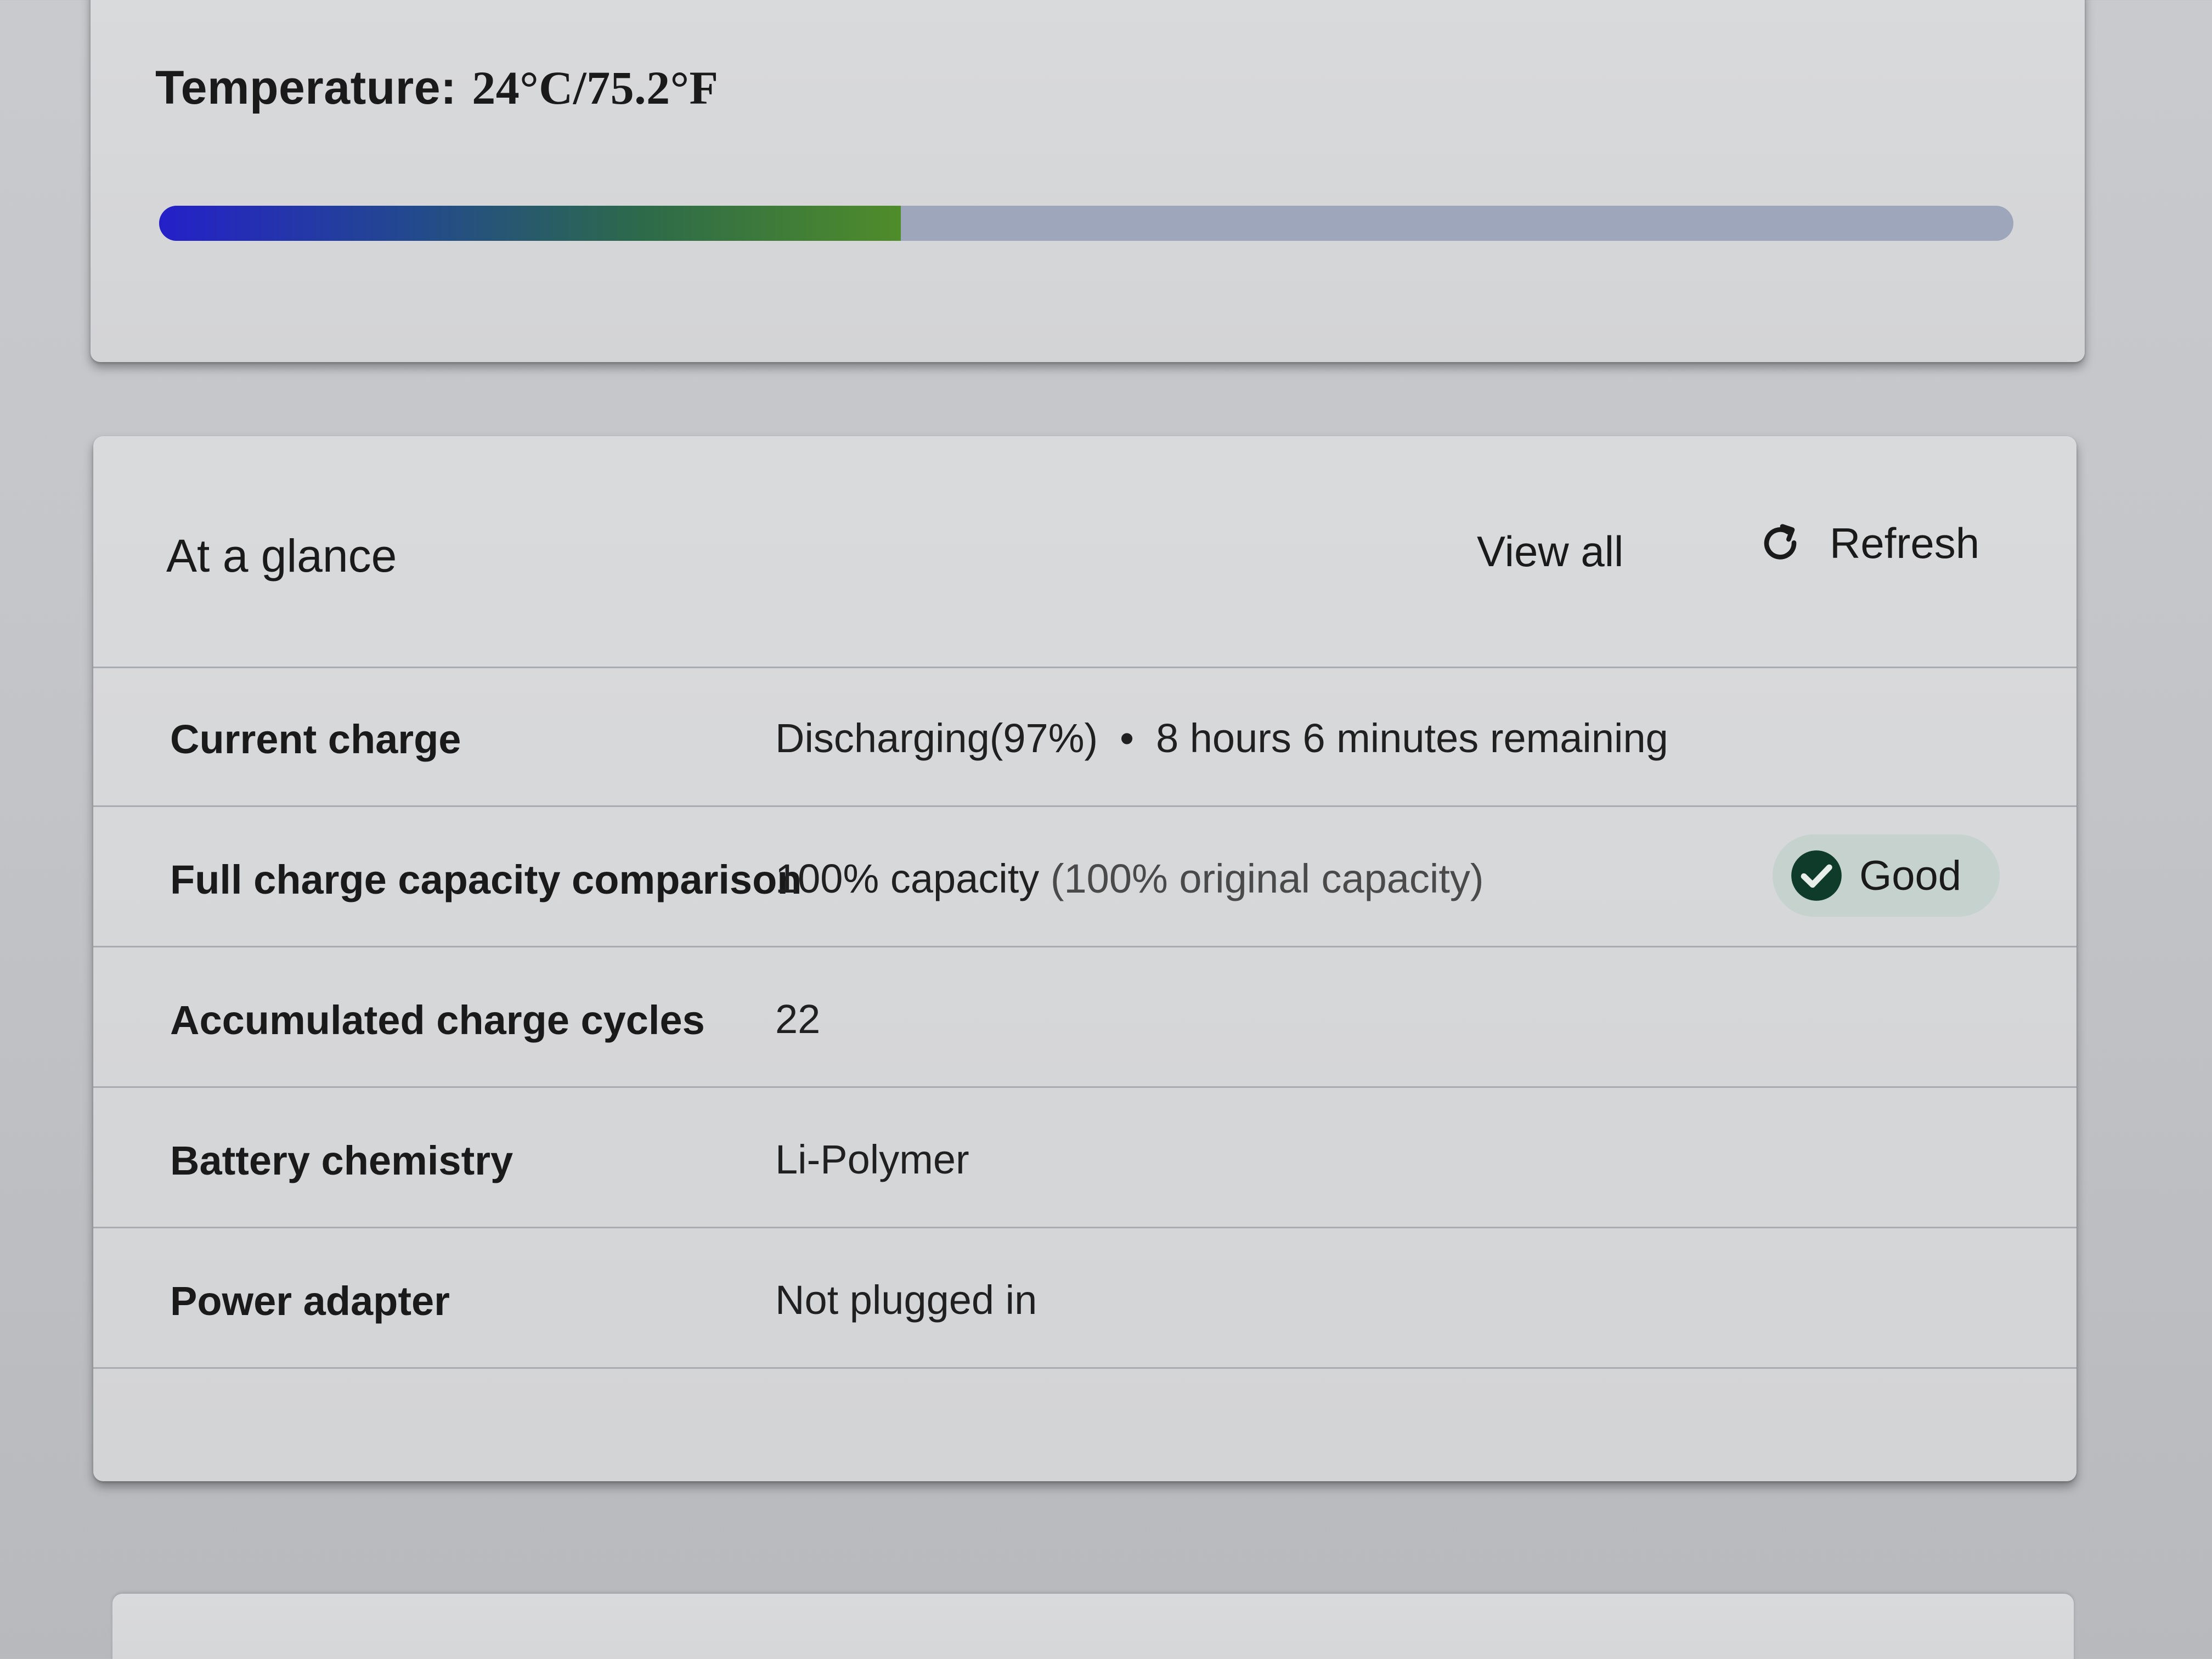 The height and width of the screenshot is (1659, 2212). I want to click on badge-label: Good, so click(1910, 876).